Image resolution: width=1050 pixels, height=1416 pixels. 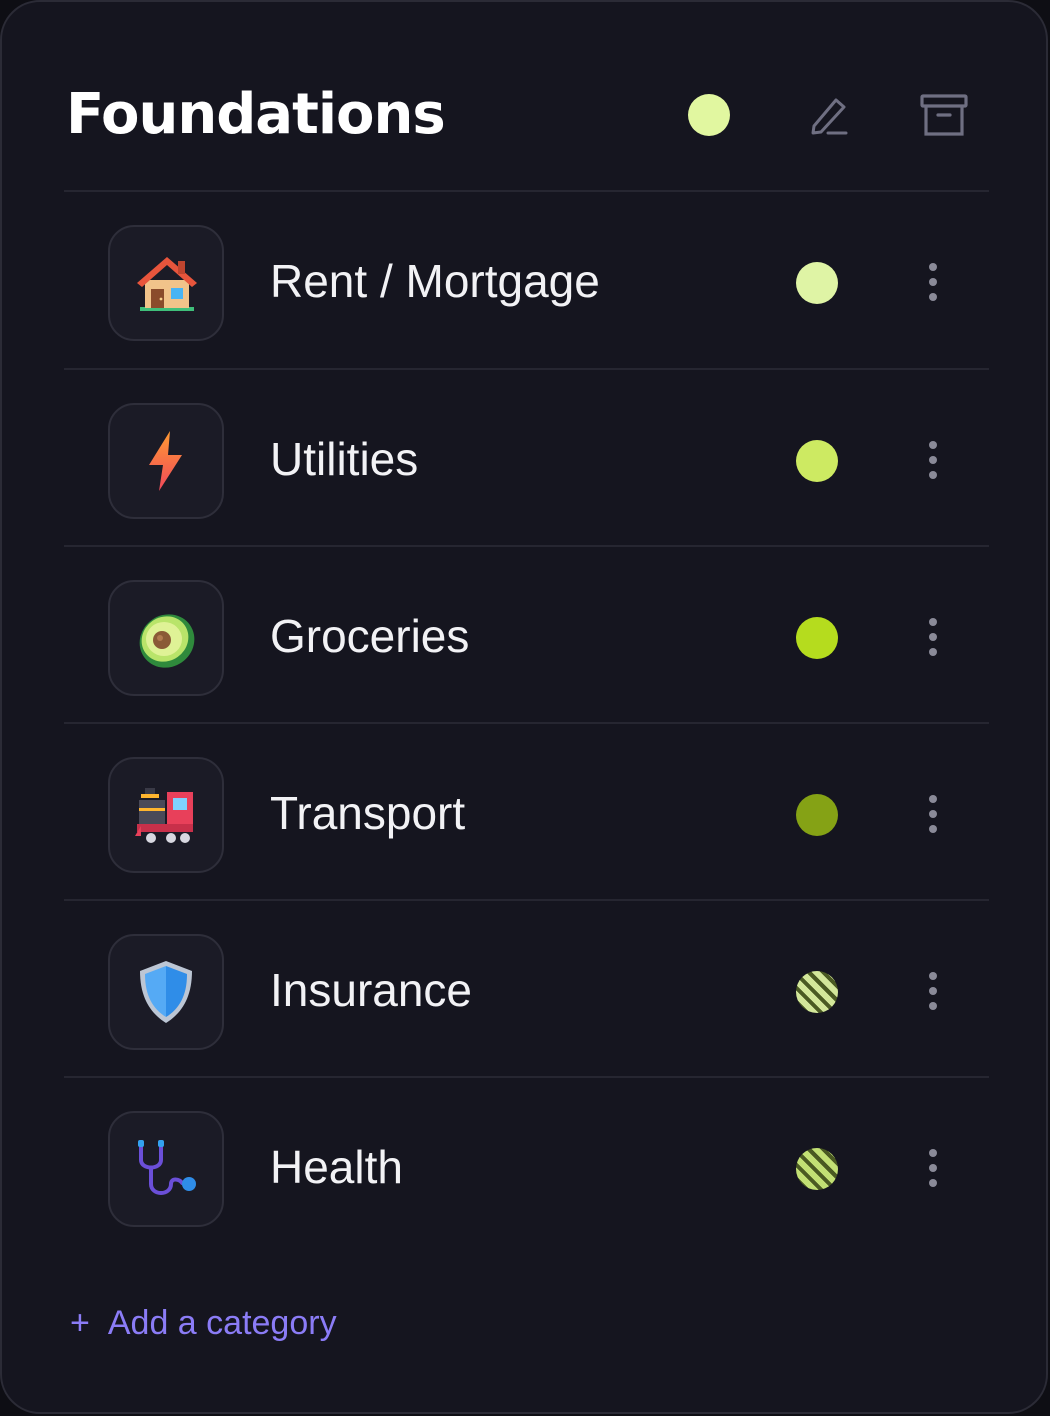 I want to click on category-label: Health, so click(x=336, y=1167).